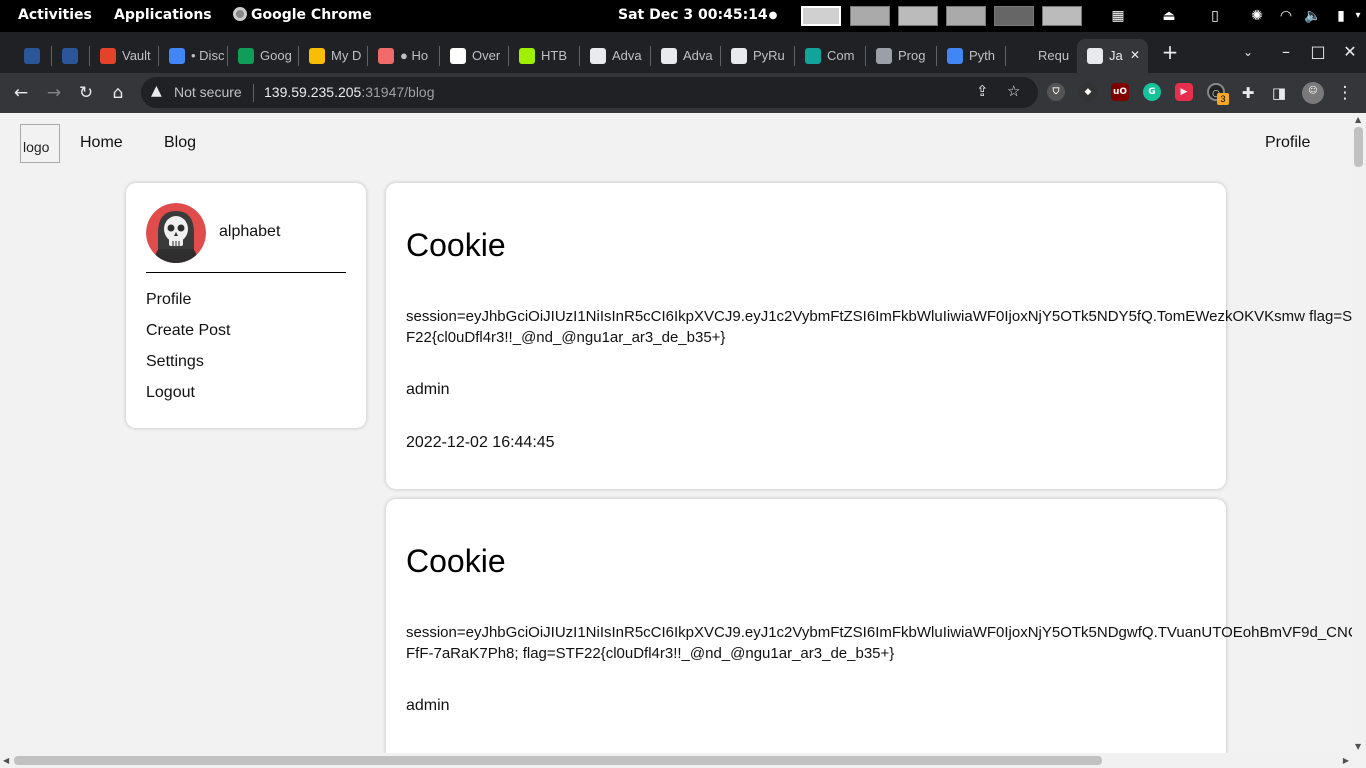 The width and height of the screenshot is (1366, 768). I want to click on logo-broken-image: logo, so click(40, 143).